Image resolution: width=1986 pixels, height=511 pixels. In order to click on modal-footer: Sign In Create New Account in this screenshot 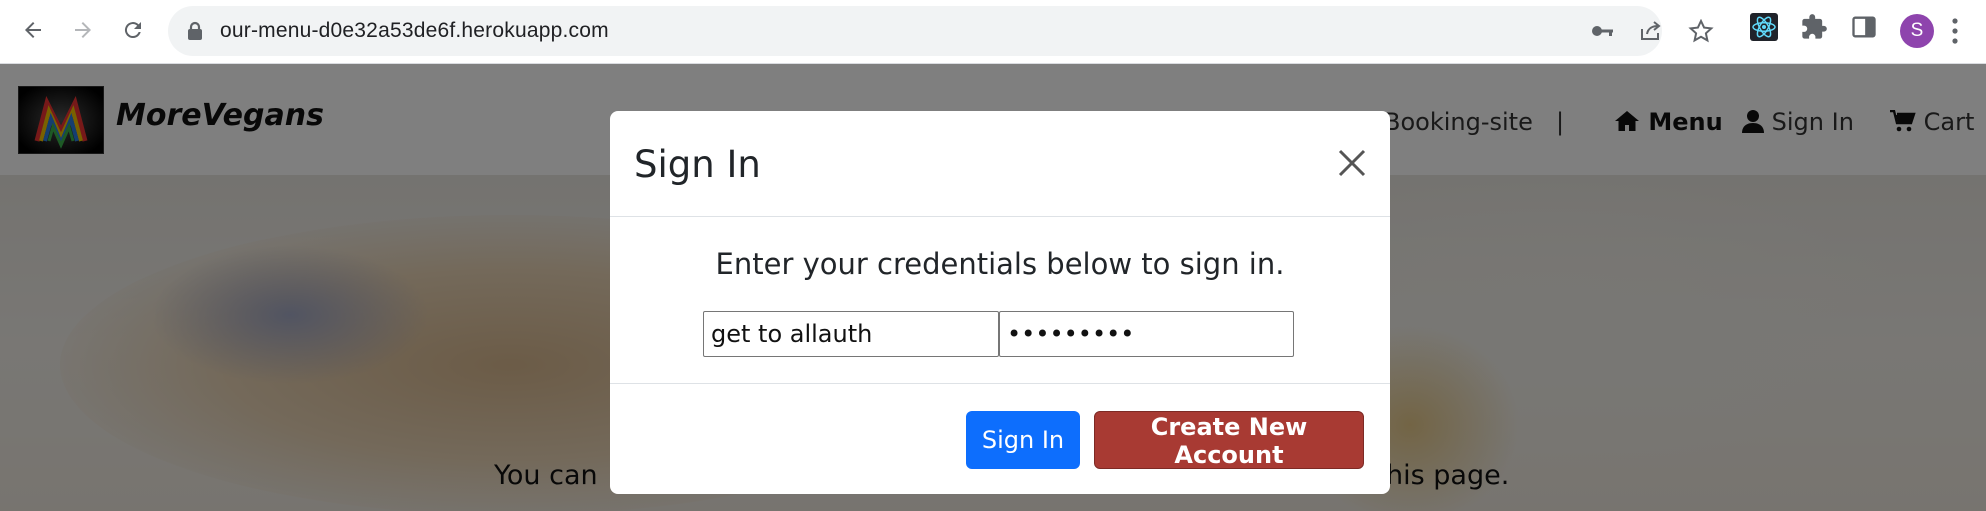, I will do `click(1000, 439)`.